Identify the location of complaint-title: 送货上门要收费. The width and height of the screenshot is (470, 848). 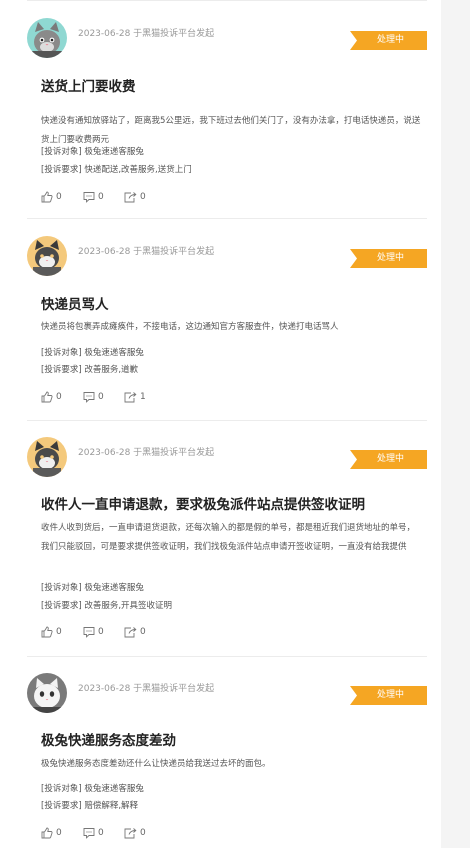
(88, 85).